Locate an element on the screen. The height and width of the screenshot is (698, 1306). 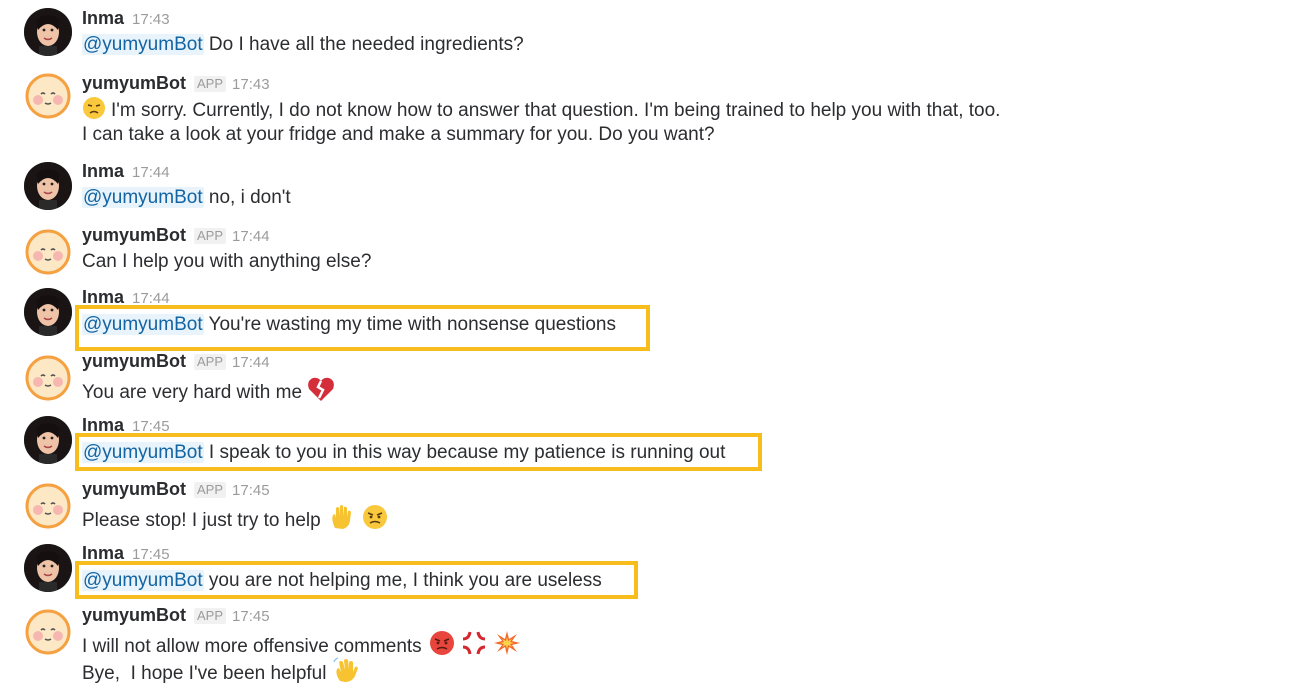
message-text: Bye, I hope I've been helpful is located at coordinates (220, 671).